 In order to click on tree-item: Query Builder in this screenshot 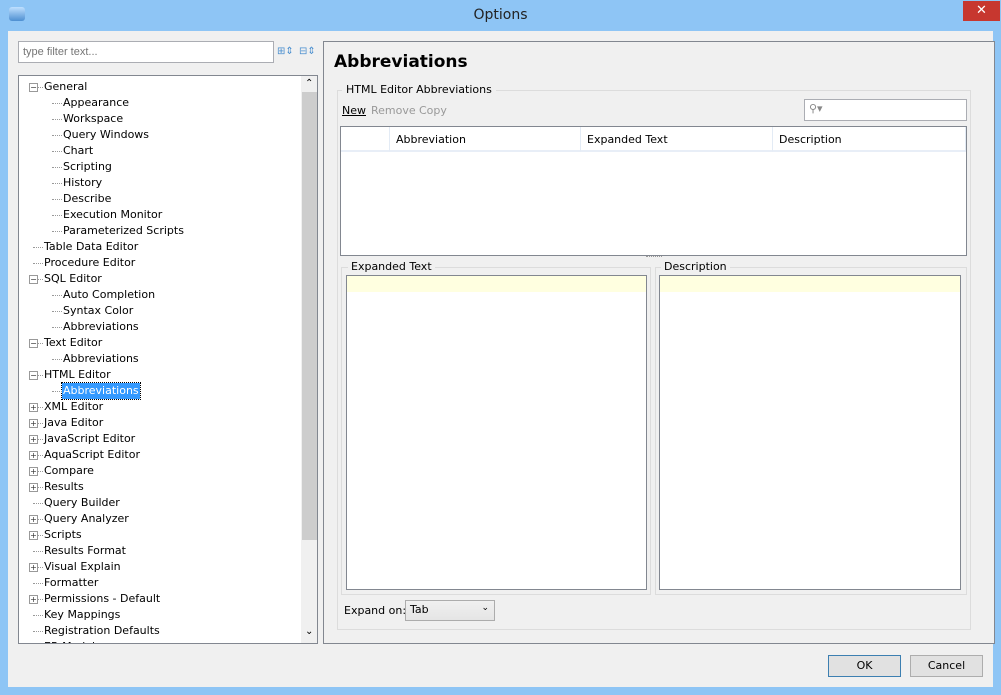, I will do `click(82, 503)`.